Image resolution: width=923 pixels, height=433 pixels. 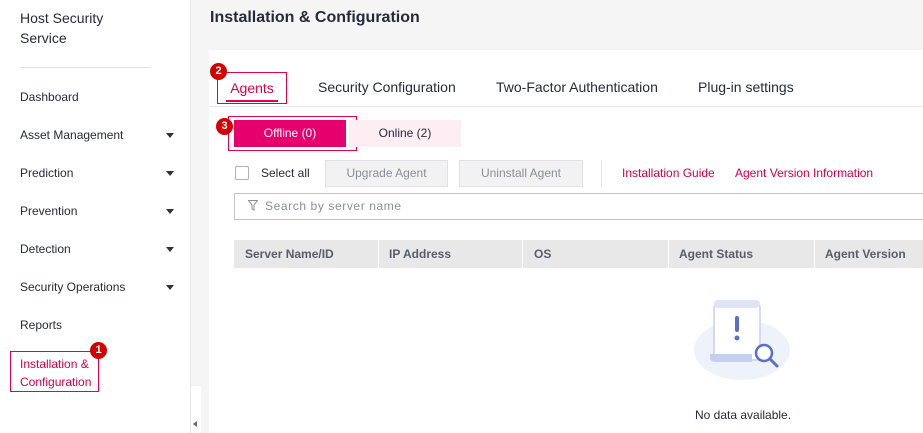 I want to click on sidebar-item-asset-management: Asset Management, so click(x=100, y=135).